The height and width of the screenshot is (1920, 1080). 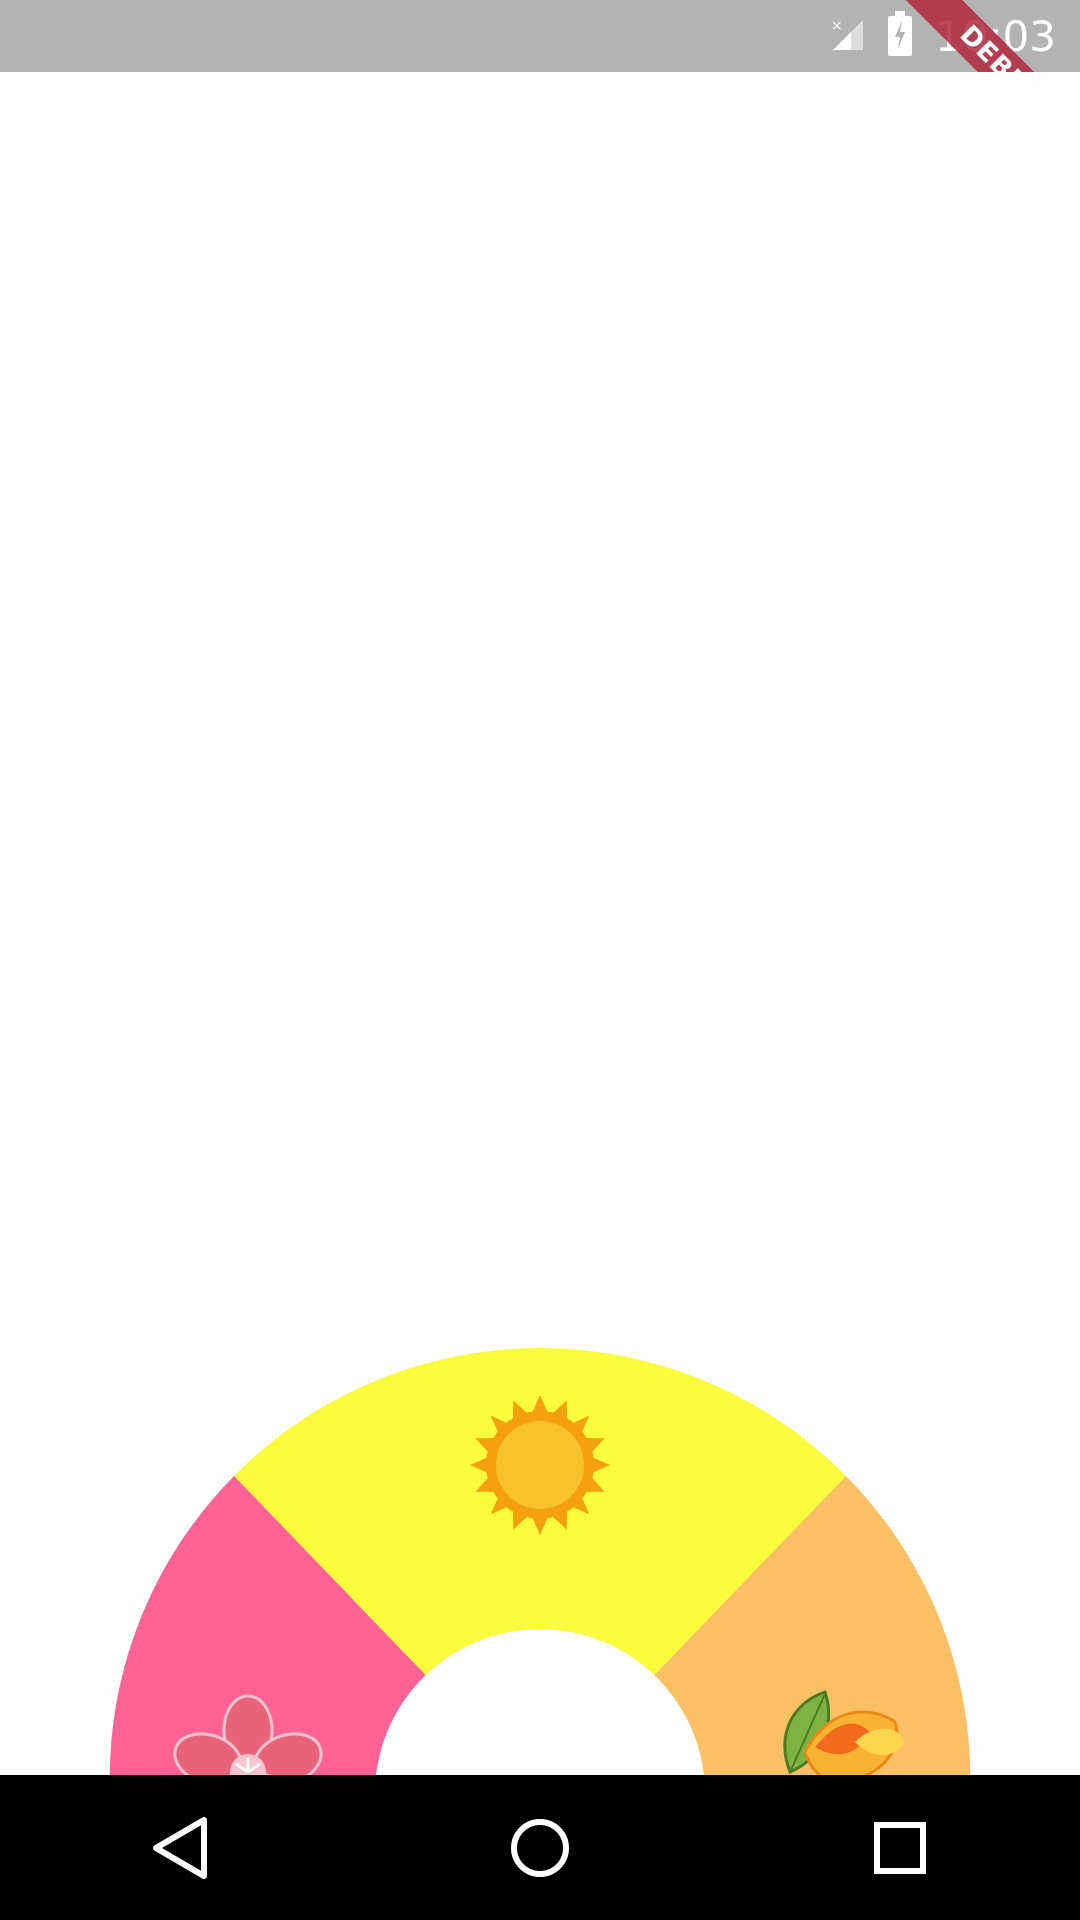 I want to click on status-icons: × 10:03, so click(x=942, y=36).